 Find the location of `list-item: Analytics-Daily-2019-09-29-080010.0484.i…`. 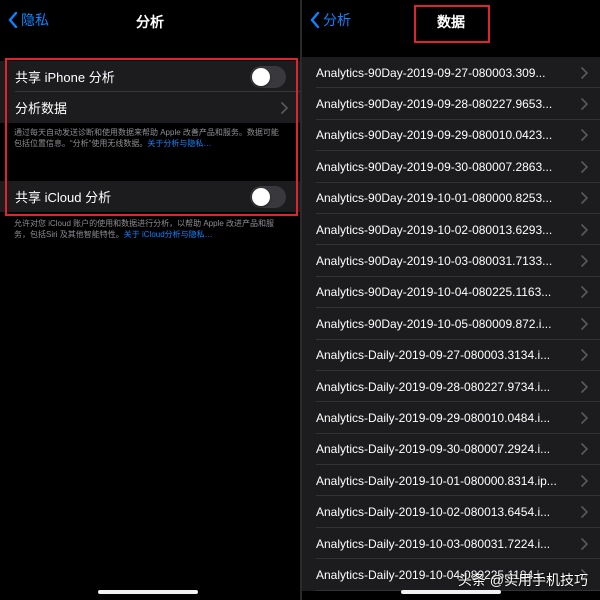

list-item: Analytics-Daily-2019-09-29-080010.0484.i… is located at coordinates (451, 418).